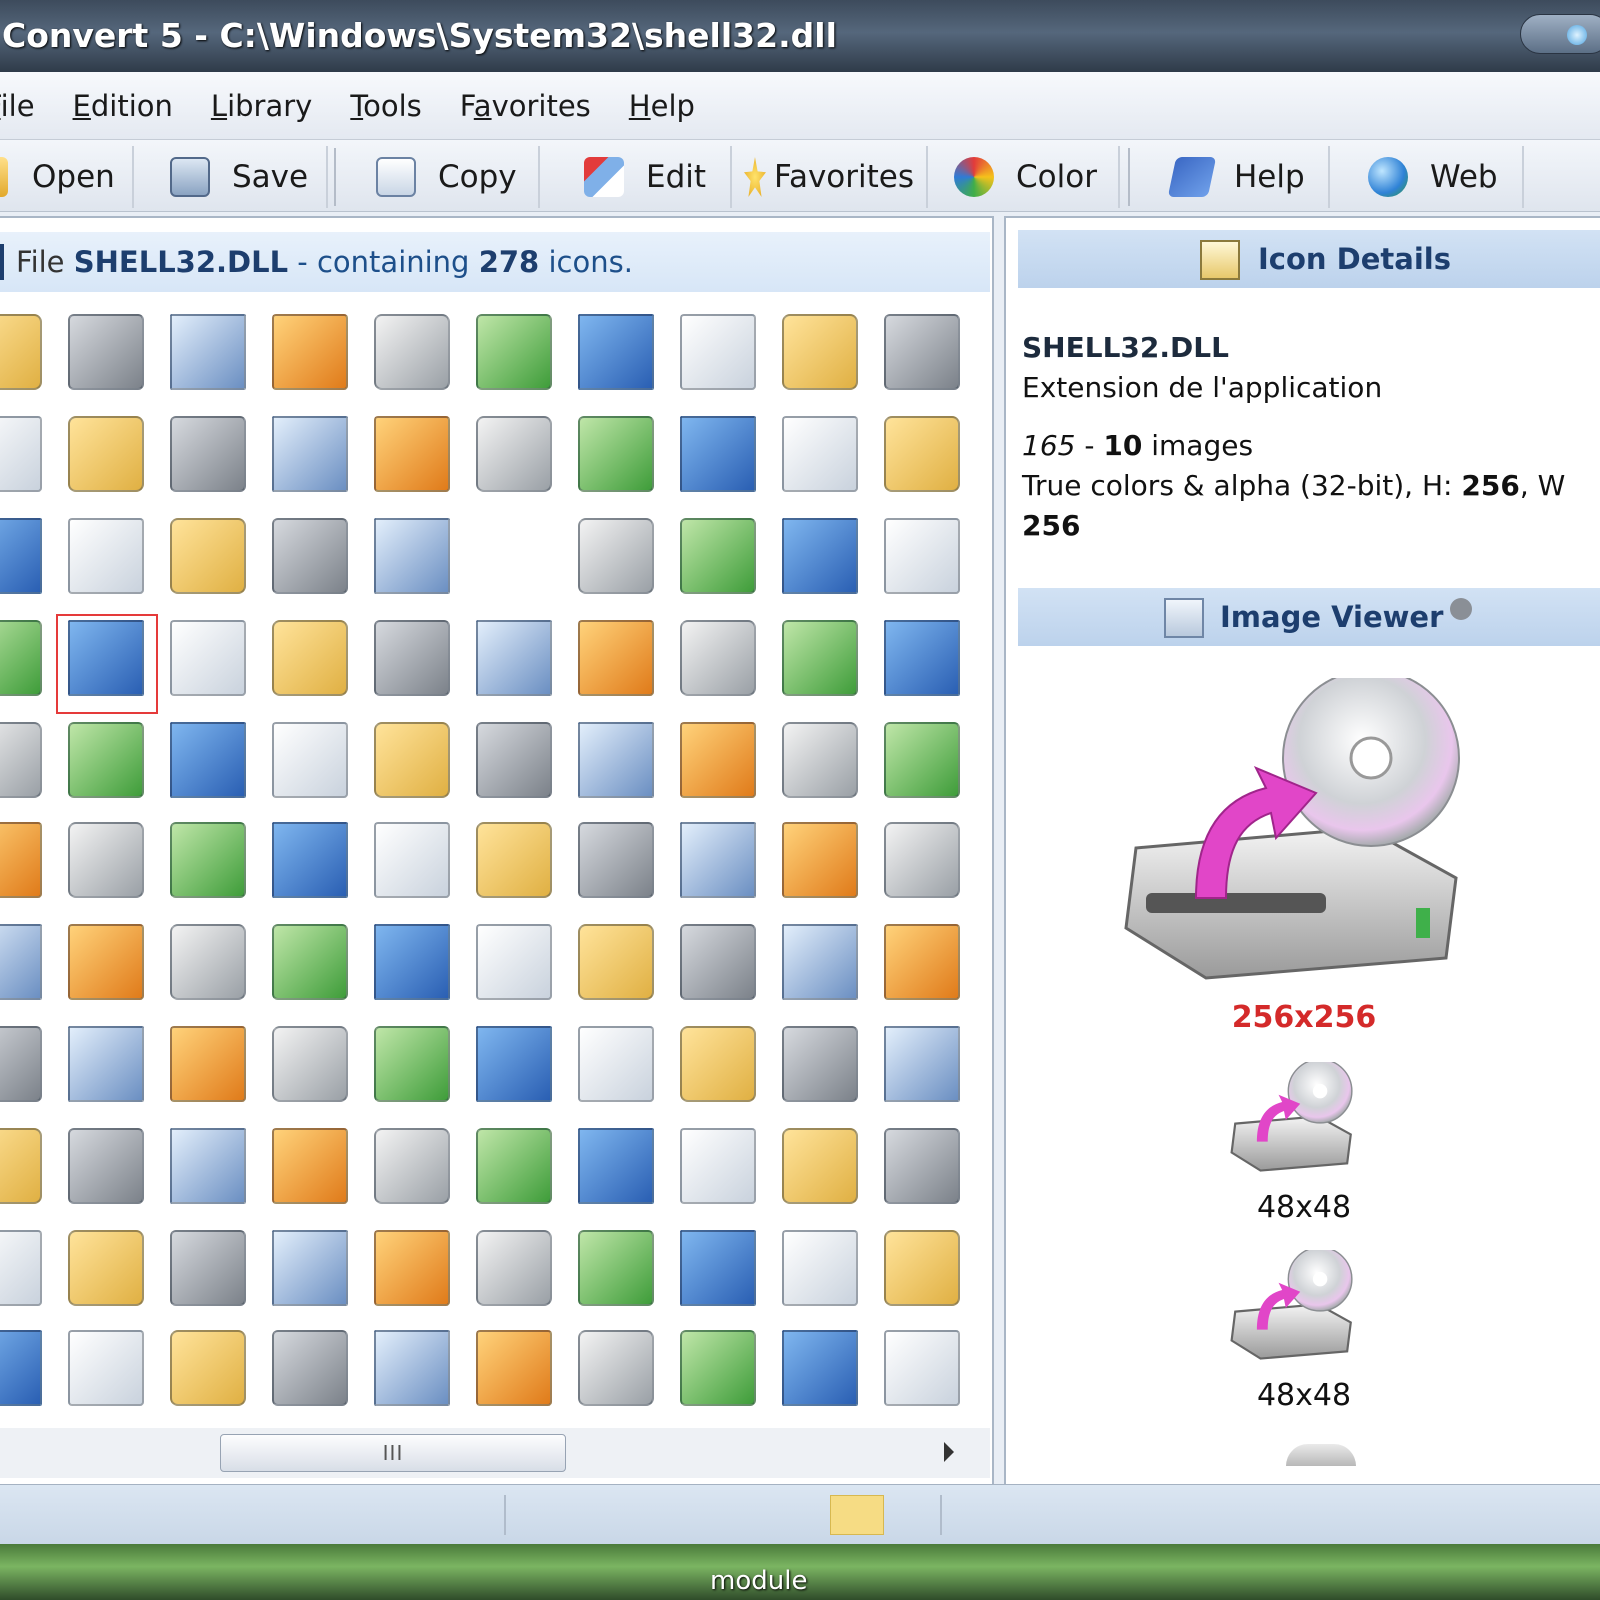 This screenshot has height=1600, width=1600. I want to click on web-button: Web, so click(1430, 177).